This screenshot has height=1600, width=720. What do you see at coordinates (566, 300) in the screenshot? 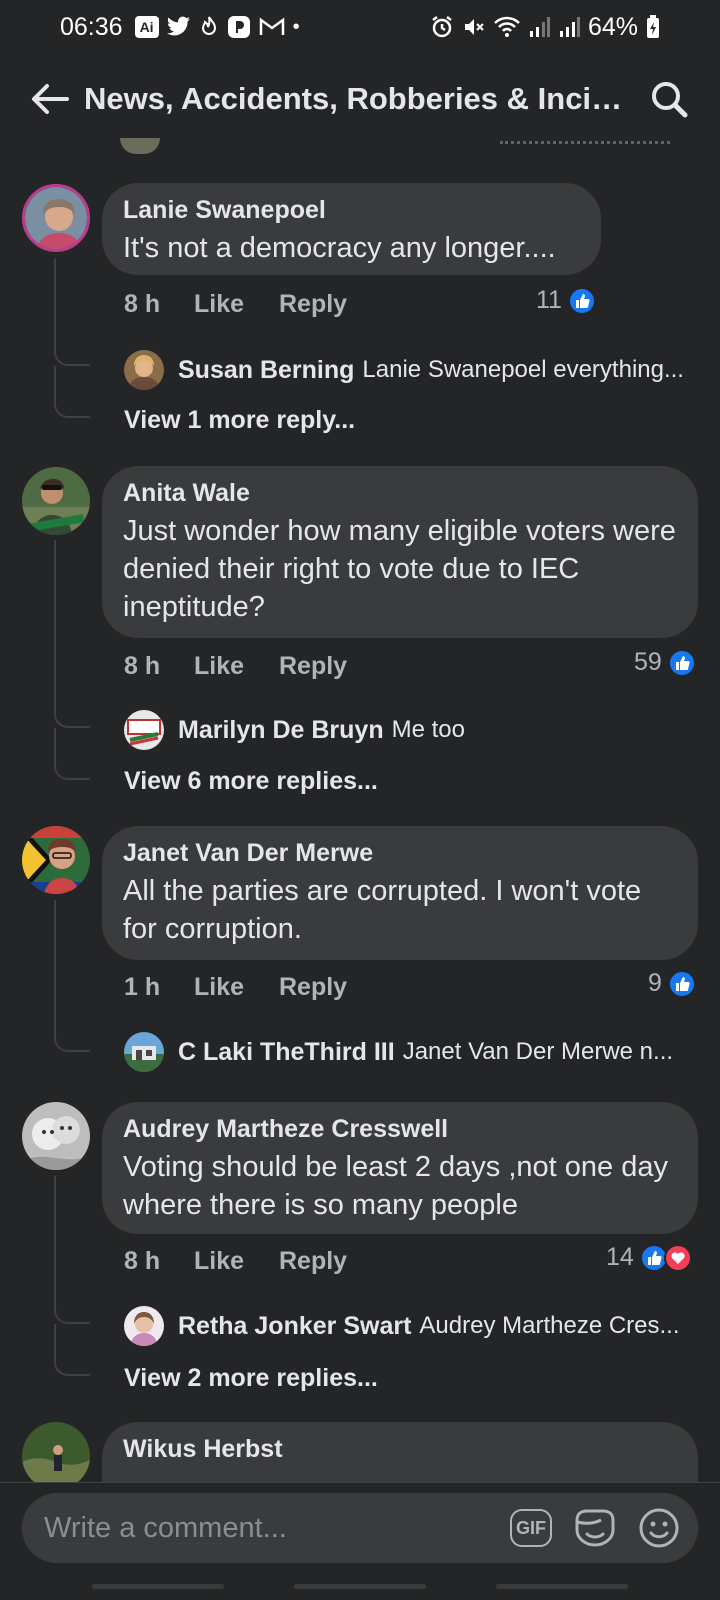
I see `reaction-summary: 11` at bounding box center [566, 300].